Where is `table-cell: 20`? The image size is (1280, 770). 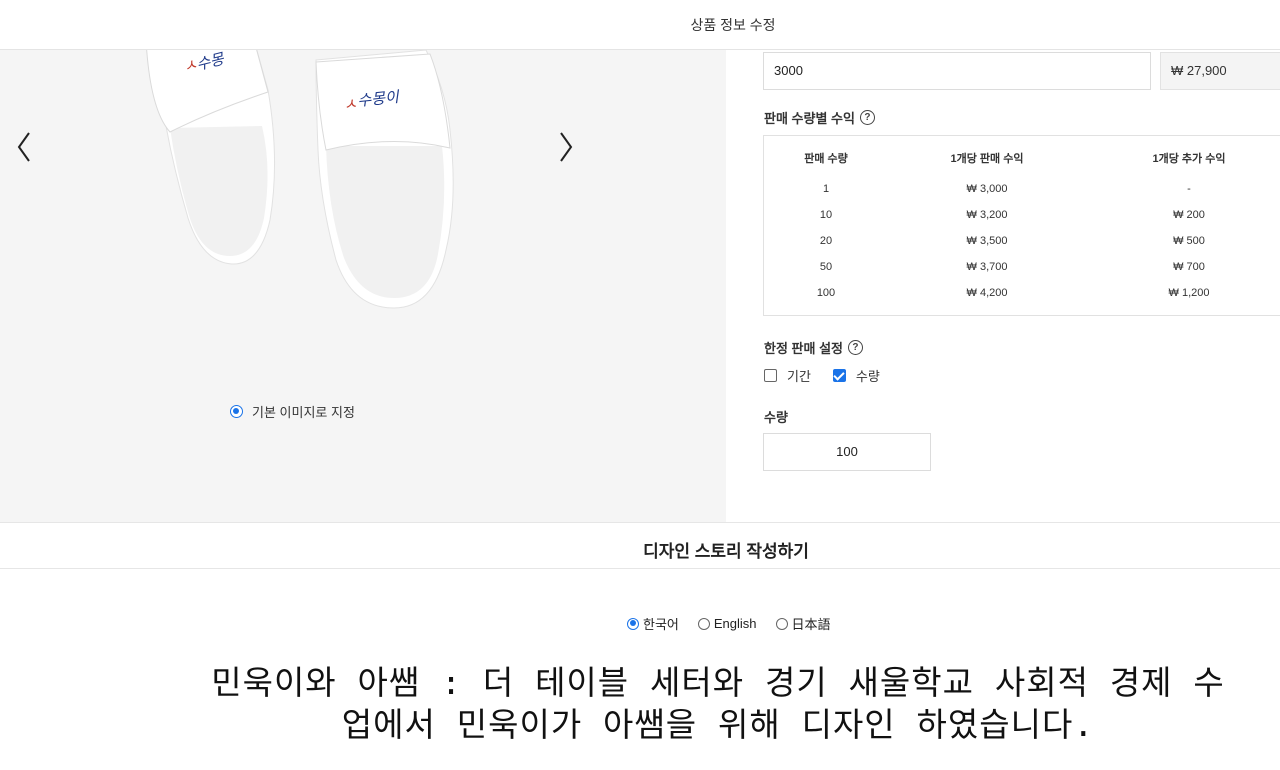 table-cell: 20 is located at coordinates (826, 241).